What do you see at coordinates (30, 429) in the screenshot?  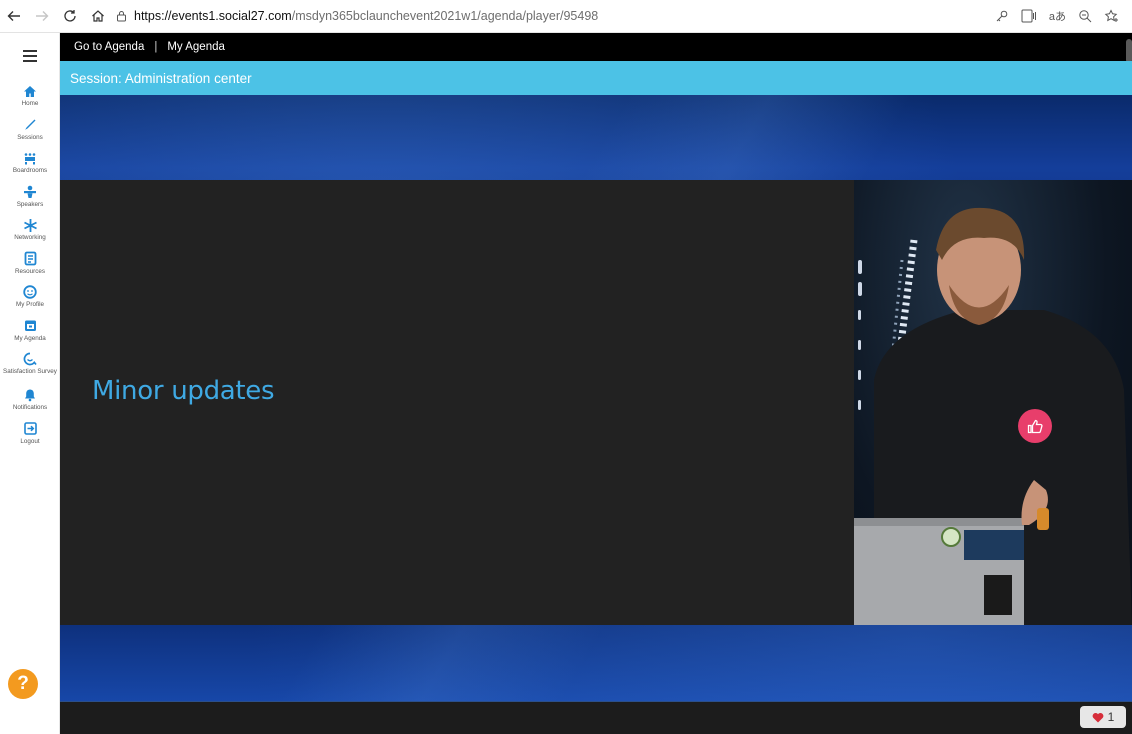 I see `logout-icon` at bounding box center [30, 429].